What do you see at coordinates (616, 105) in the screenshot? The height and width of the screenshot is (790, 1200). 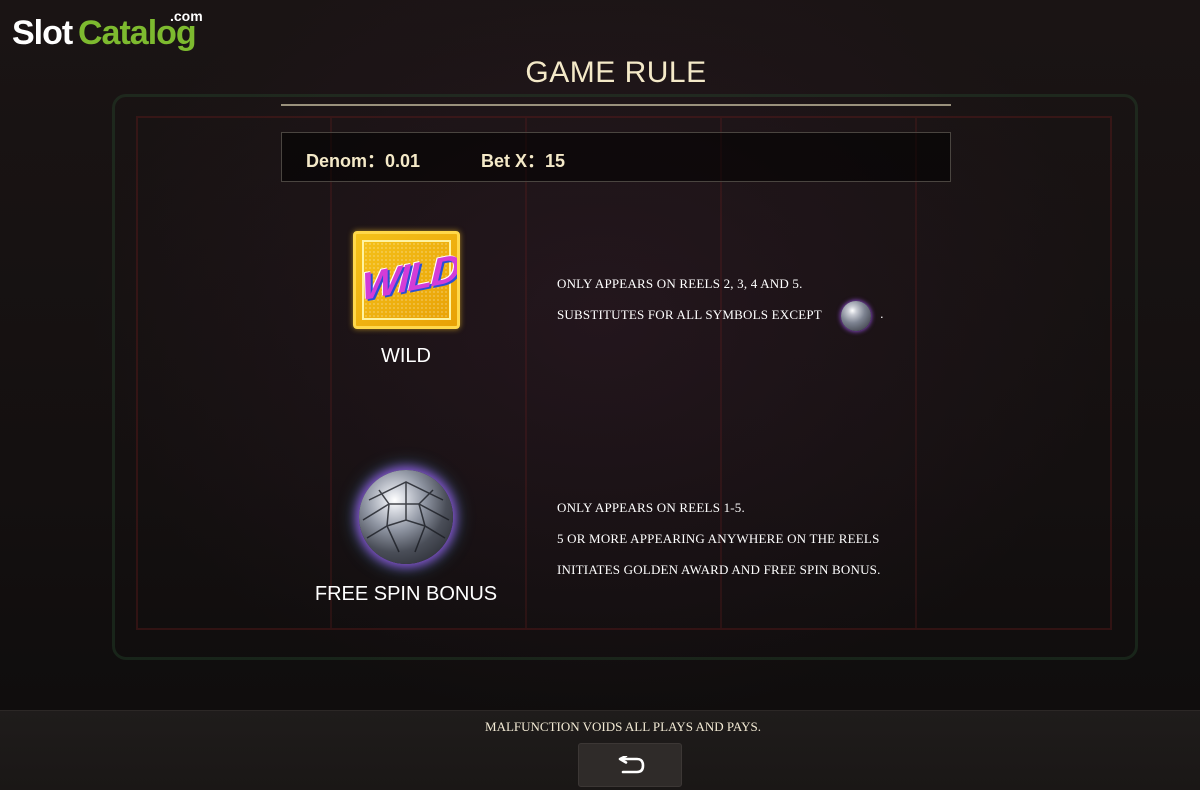 I see `title-divider` at bounding box center [616, 105].